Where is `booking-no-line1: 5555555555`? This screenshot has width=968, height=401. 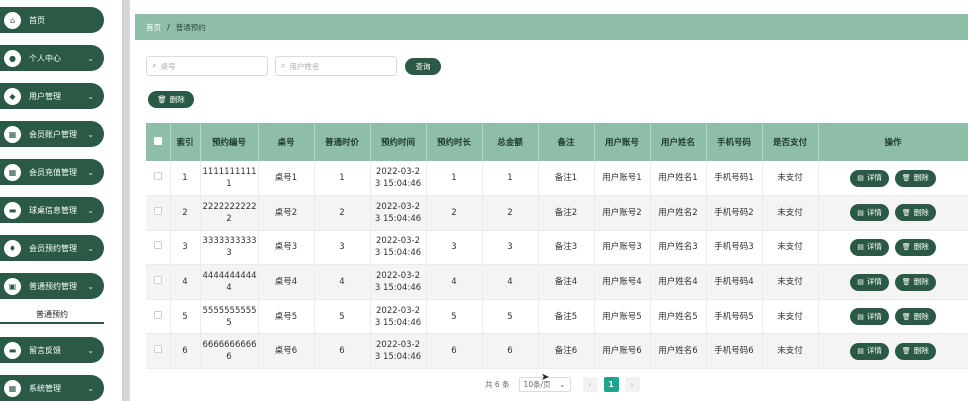 booking-no-line1: 5555555555 is located at coordinates (229, 310).